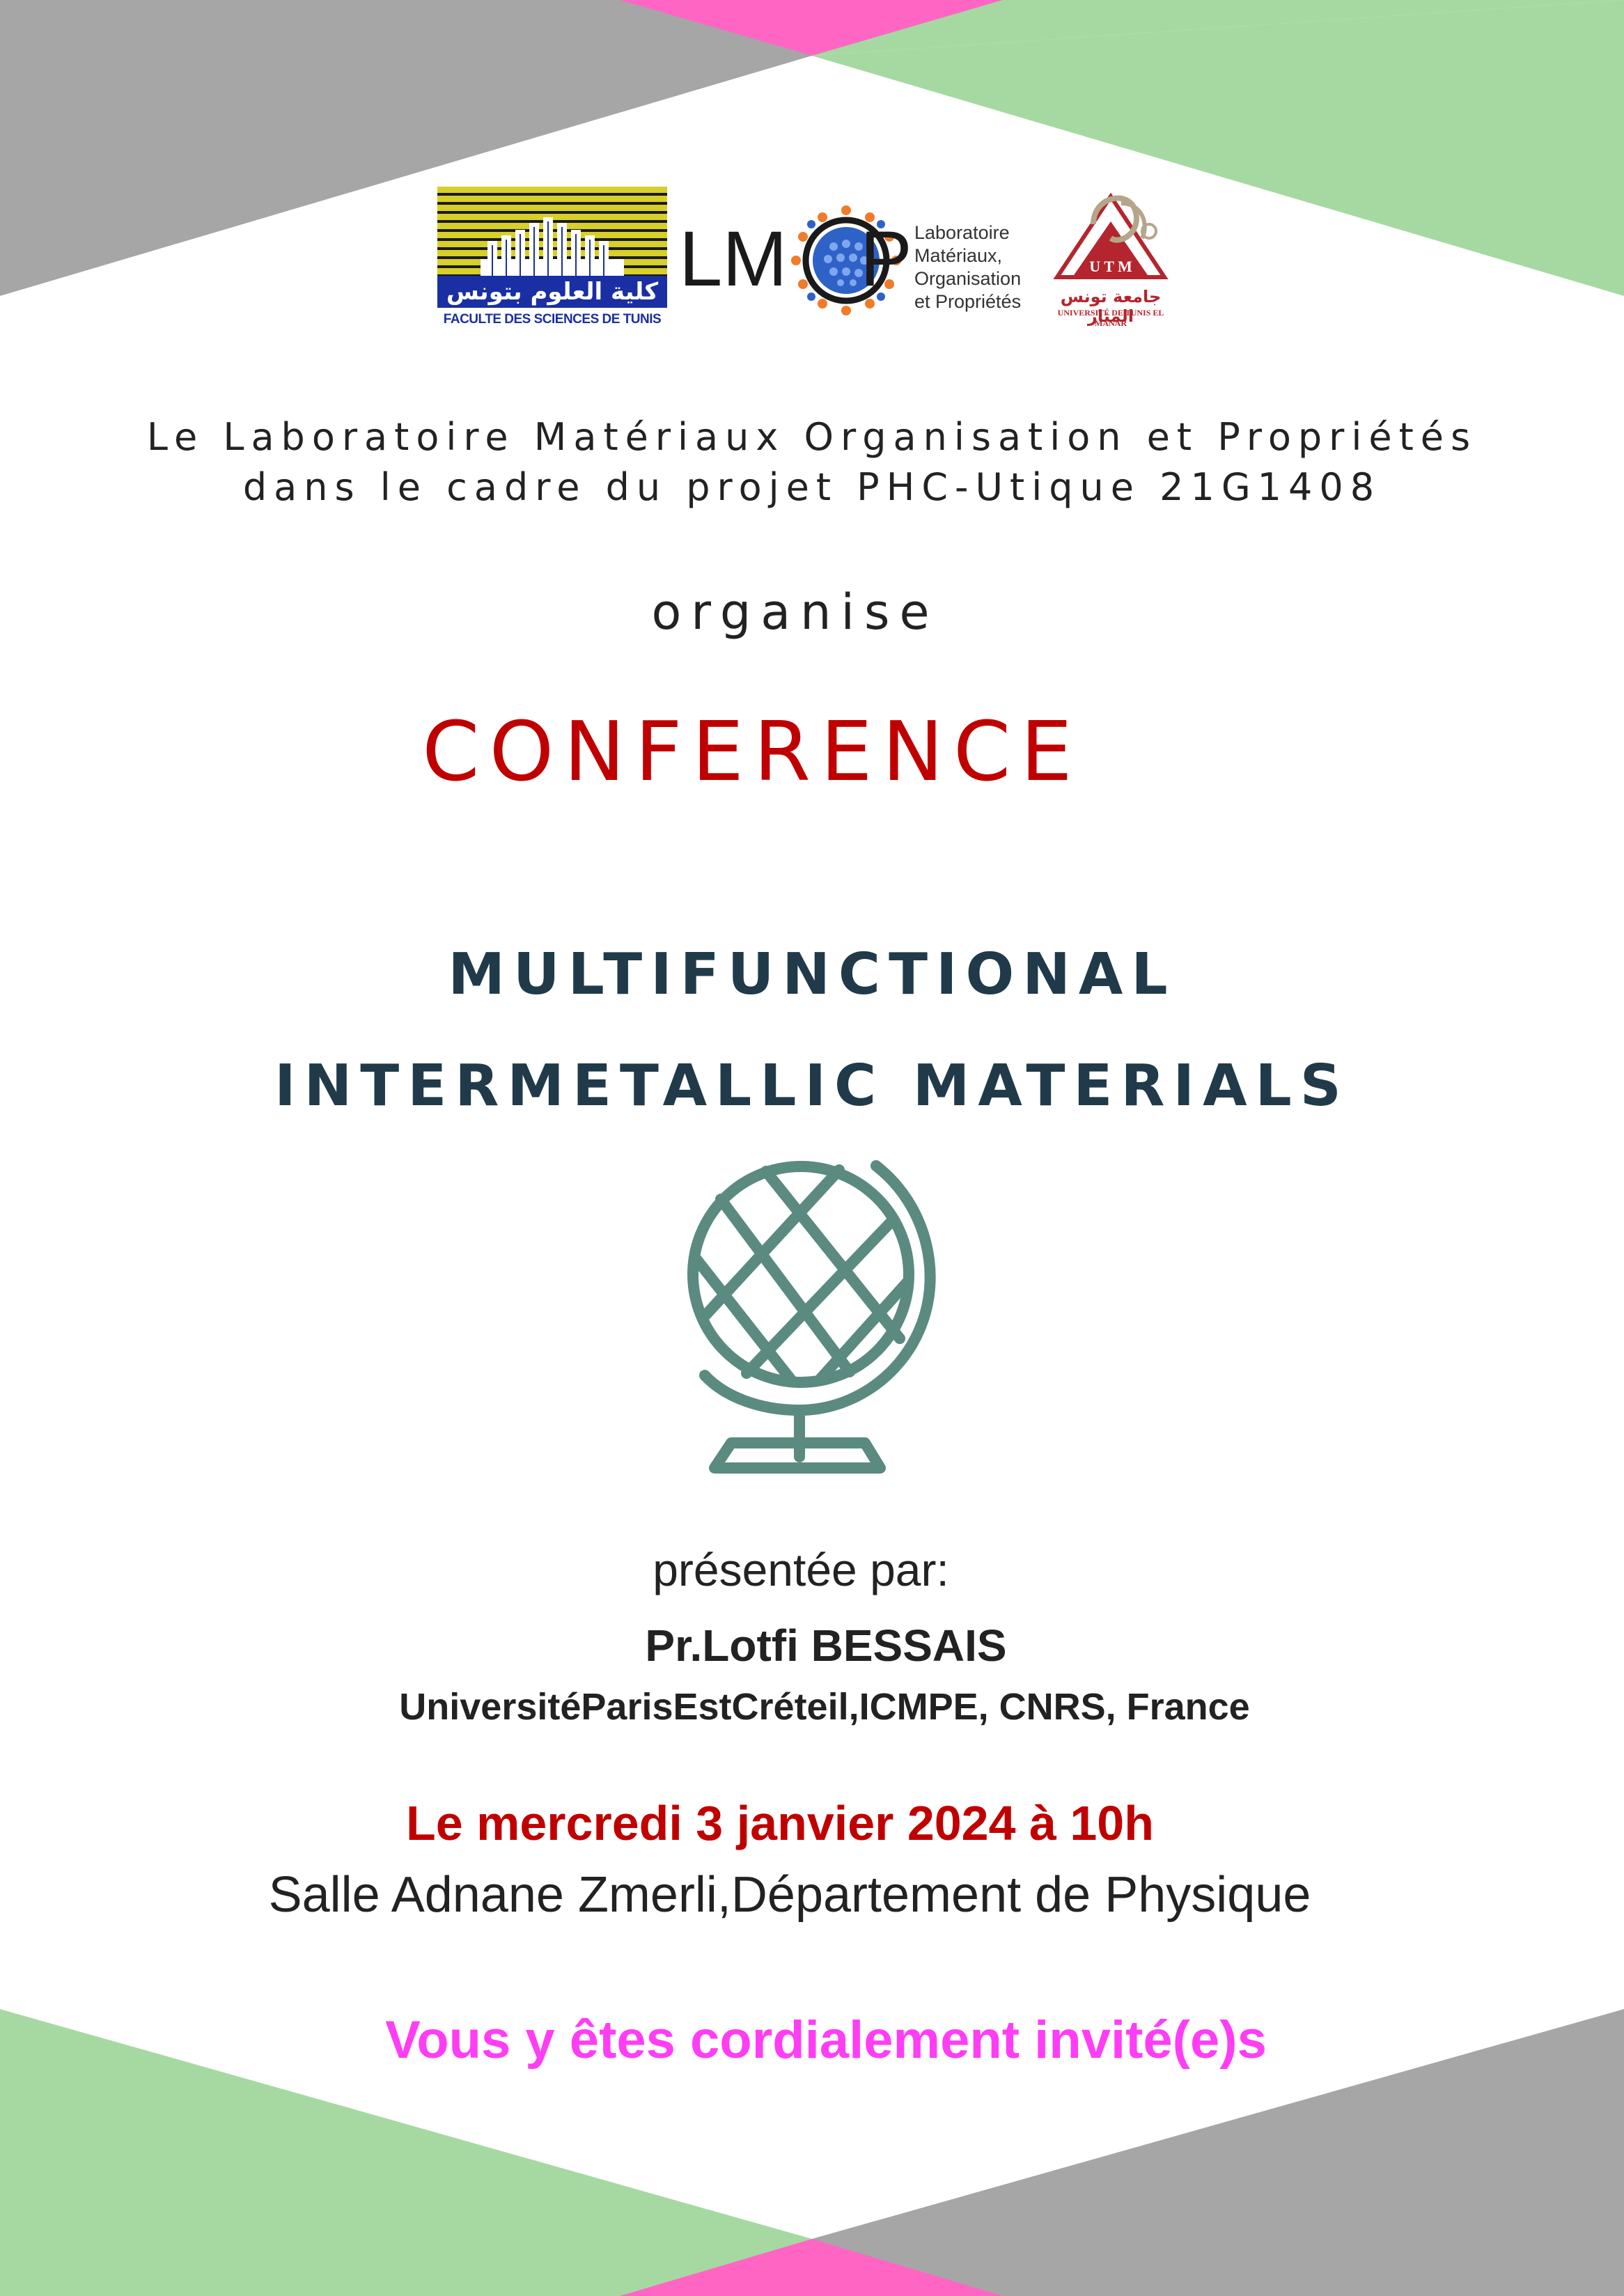  Describe the element at coordinates (962, 232) in the screenshot. I see `lmop-text-line: Laboratoire` at that location.